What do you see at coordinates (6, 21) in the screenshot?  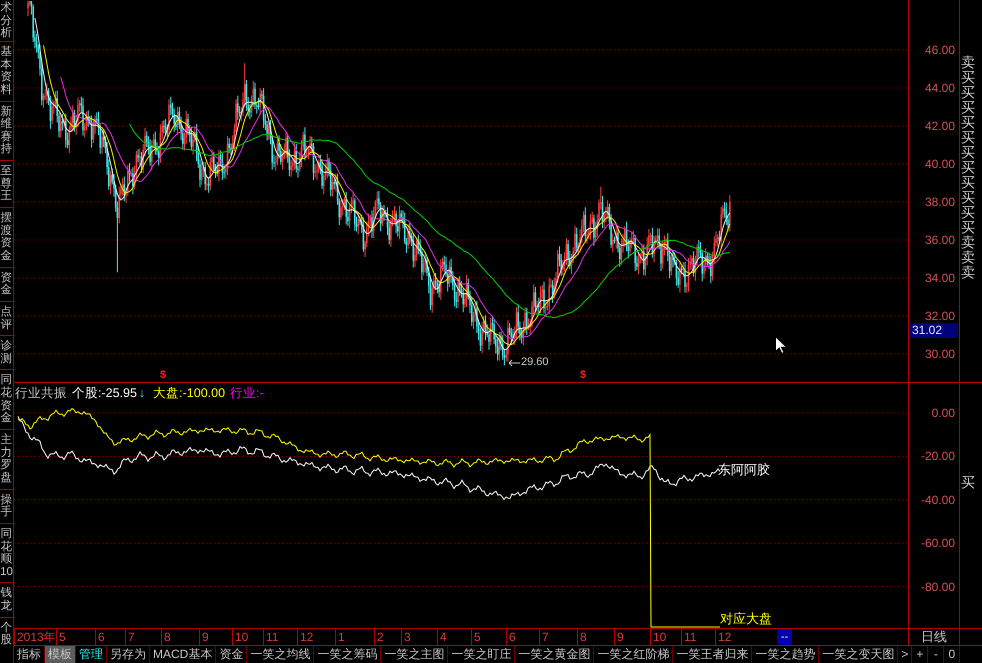 I see `sidebar-tab: 术分析` at bounding box center [6, 21].